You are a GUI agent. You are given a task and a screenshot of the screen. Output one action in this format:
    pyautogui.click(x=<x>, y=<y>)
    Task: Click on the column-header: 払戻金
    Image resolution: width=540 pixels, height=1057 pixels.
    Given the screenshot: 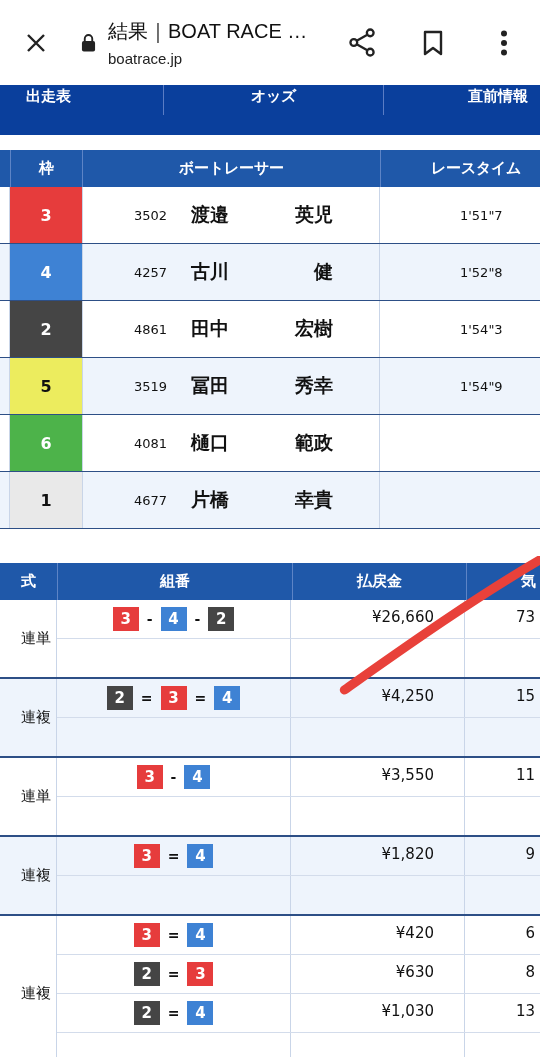 What is the action you would take?
    pyautogui.click(x=379, y=581)
    